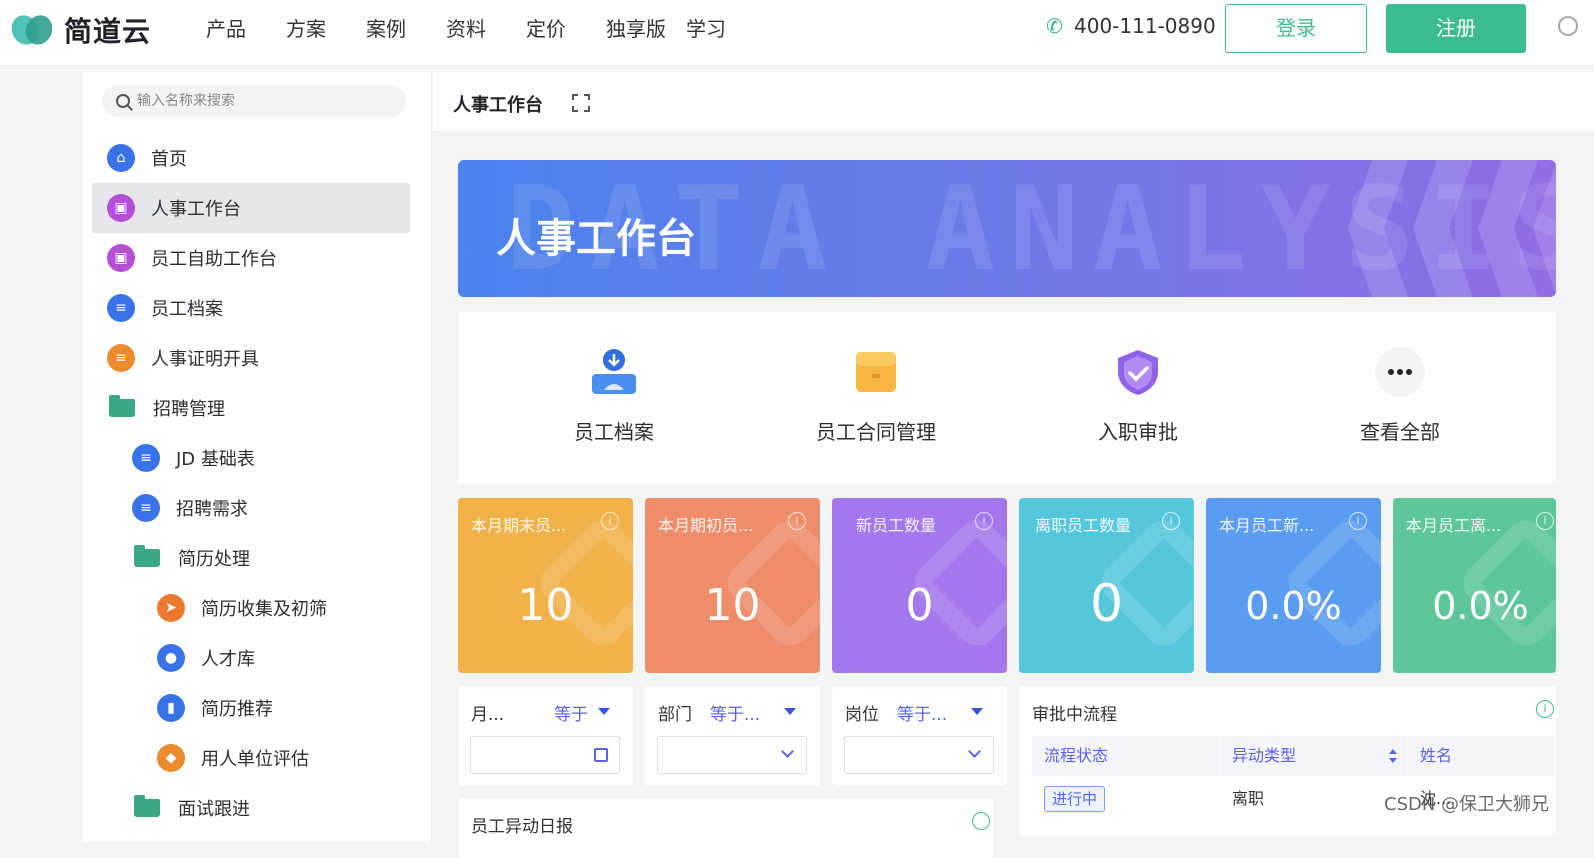  I want to click on sidebar-item-label: 用人单位评估, so click(255, 759).